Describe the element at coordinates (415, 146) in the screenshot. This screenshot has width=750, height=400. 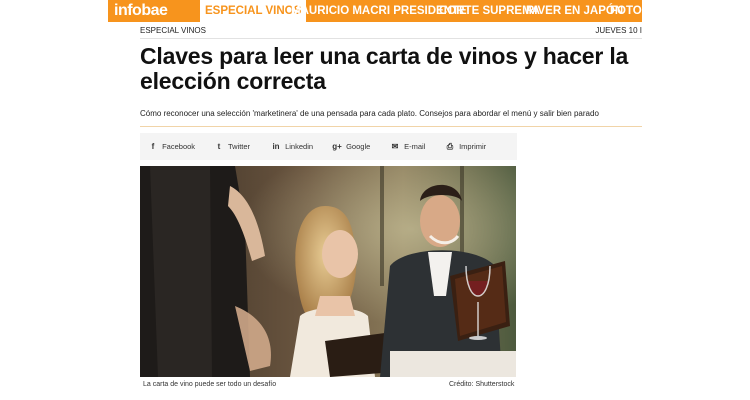
I see `share-label: E-mail` at that location.